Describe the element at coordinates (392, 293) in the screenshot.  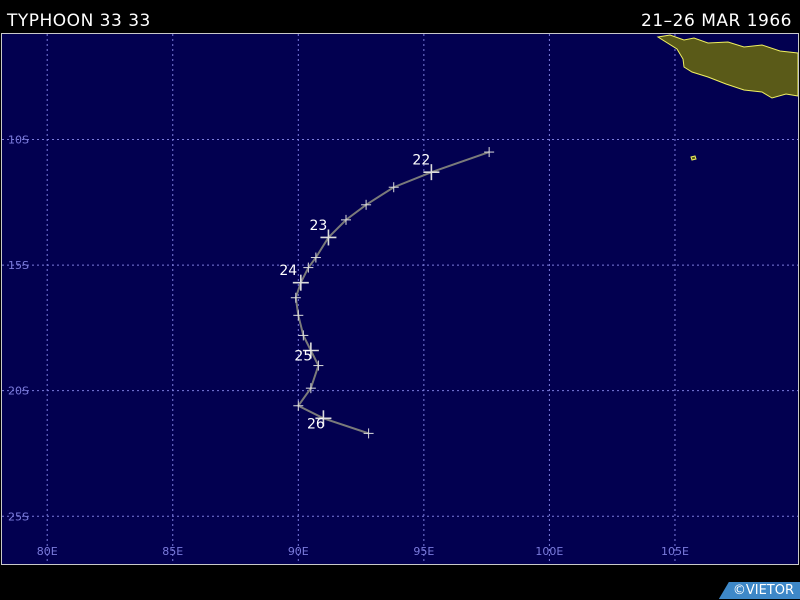
I see `track-line` at that location.